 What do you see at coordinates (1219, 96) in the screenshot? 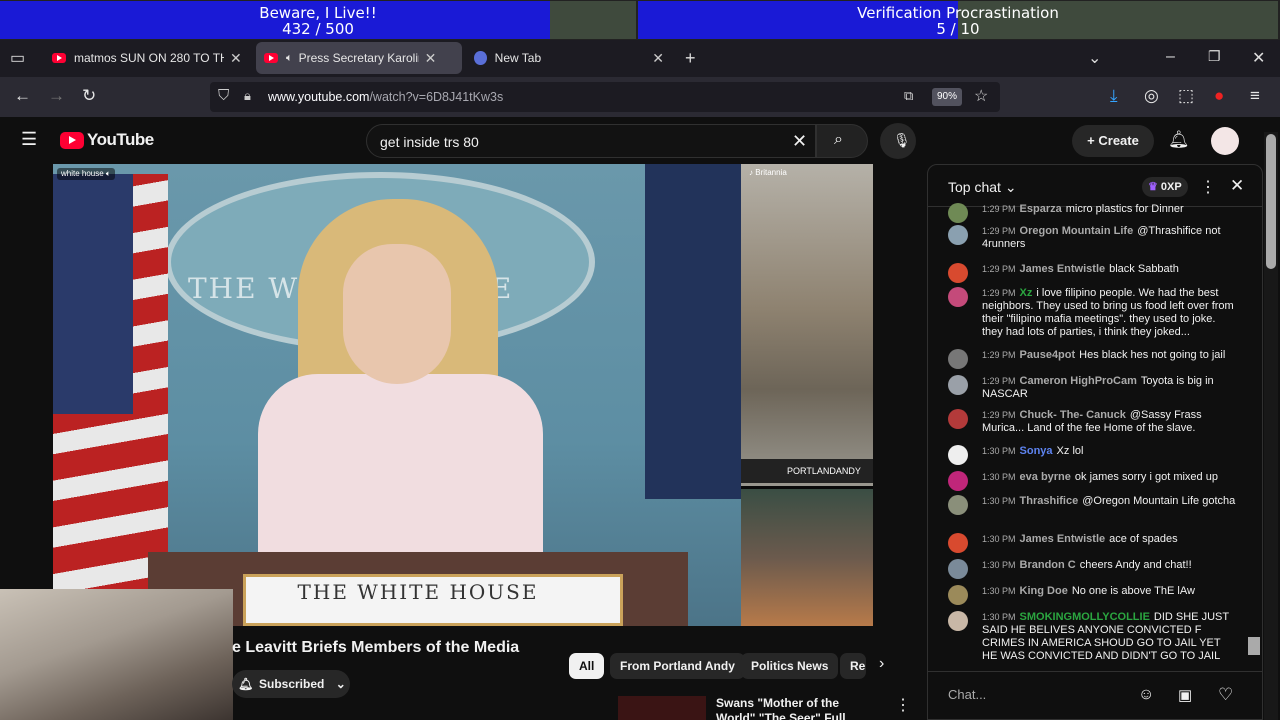
I see `extension-record-icon: ●` at bounding box center [1219, 96].